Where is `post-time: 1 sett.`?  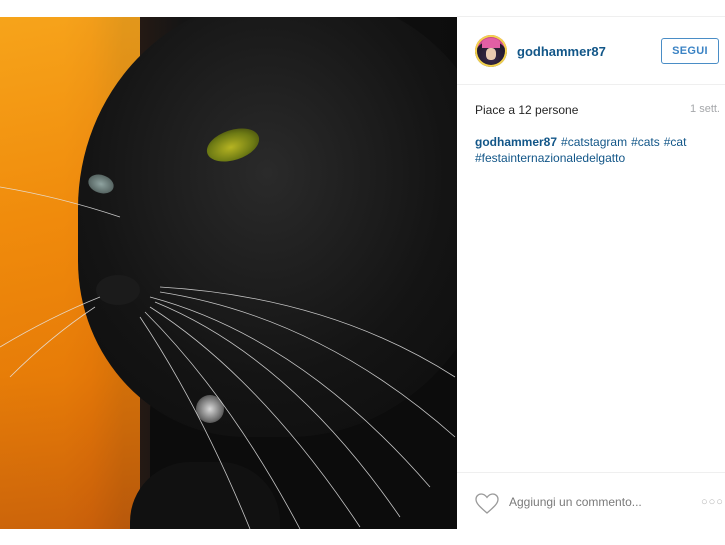 post-time: 1 sett. is located at coordinates (705, 109).